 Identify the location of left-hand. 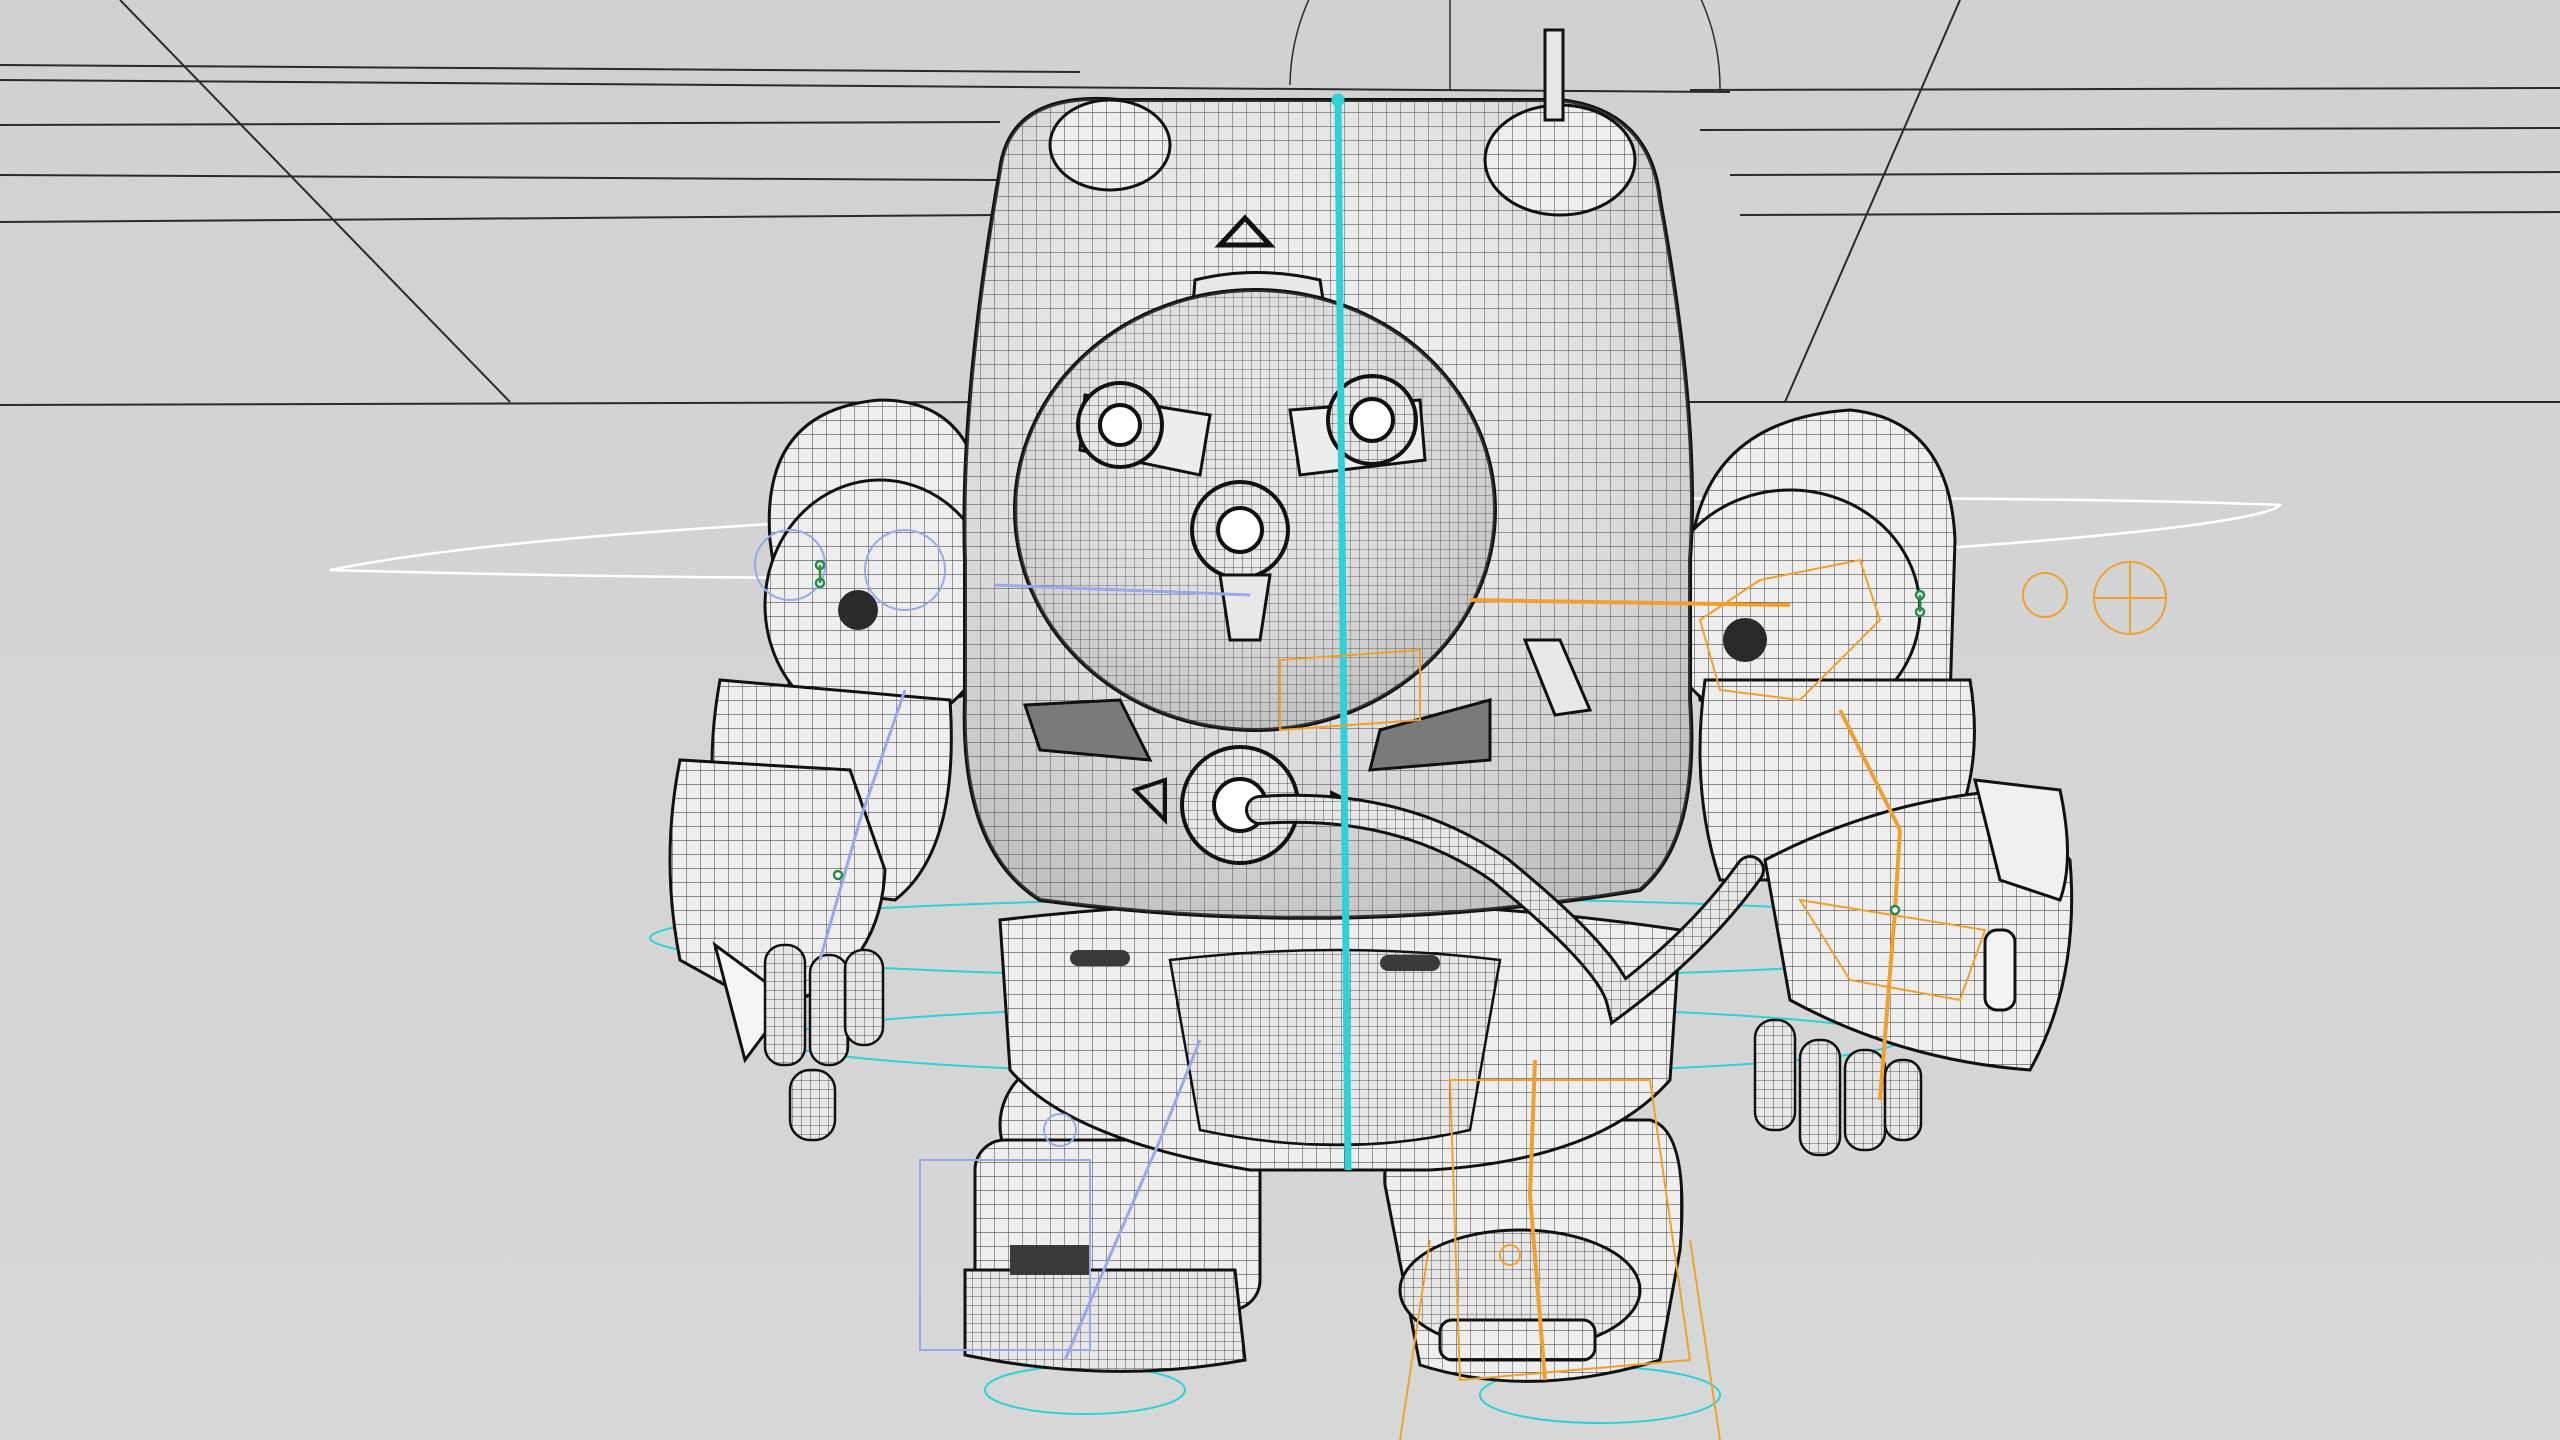
(824, 1042).